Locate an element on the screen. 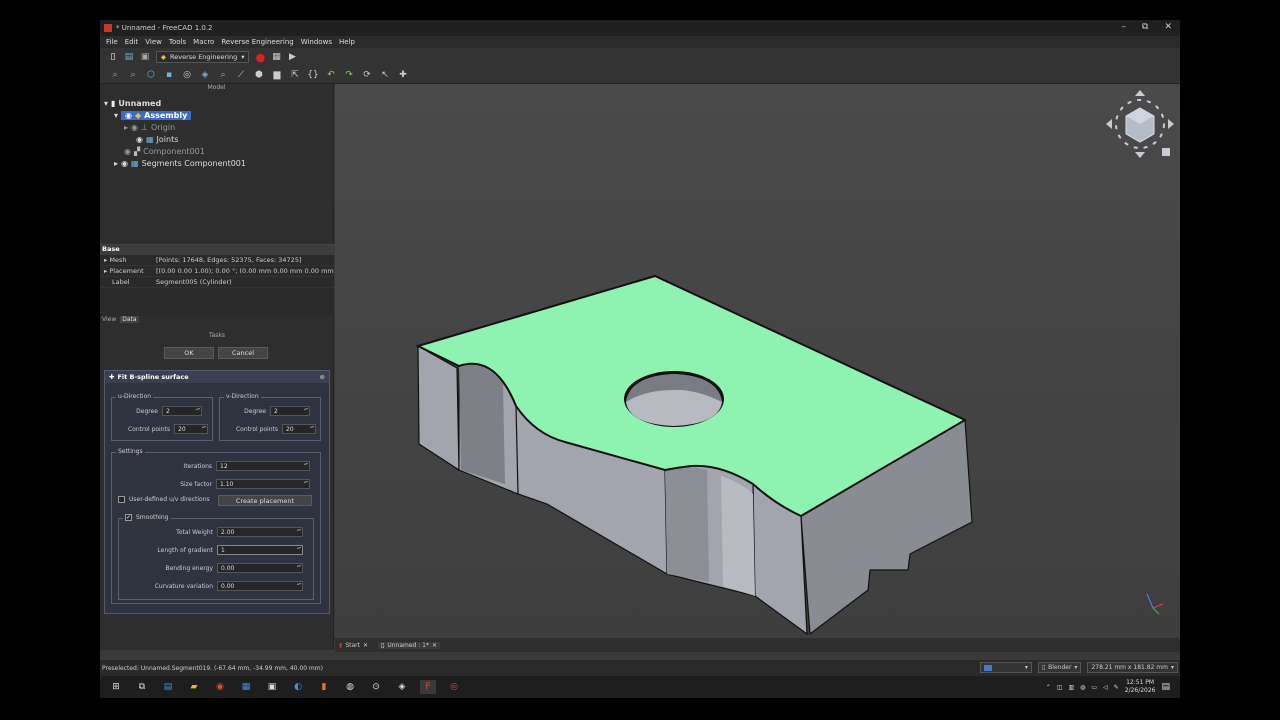  chevron-up-icon: ⌃ is located at coordinates (1048, 687).